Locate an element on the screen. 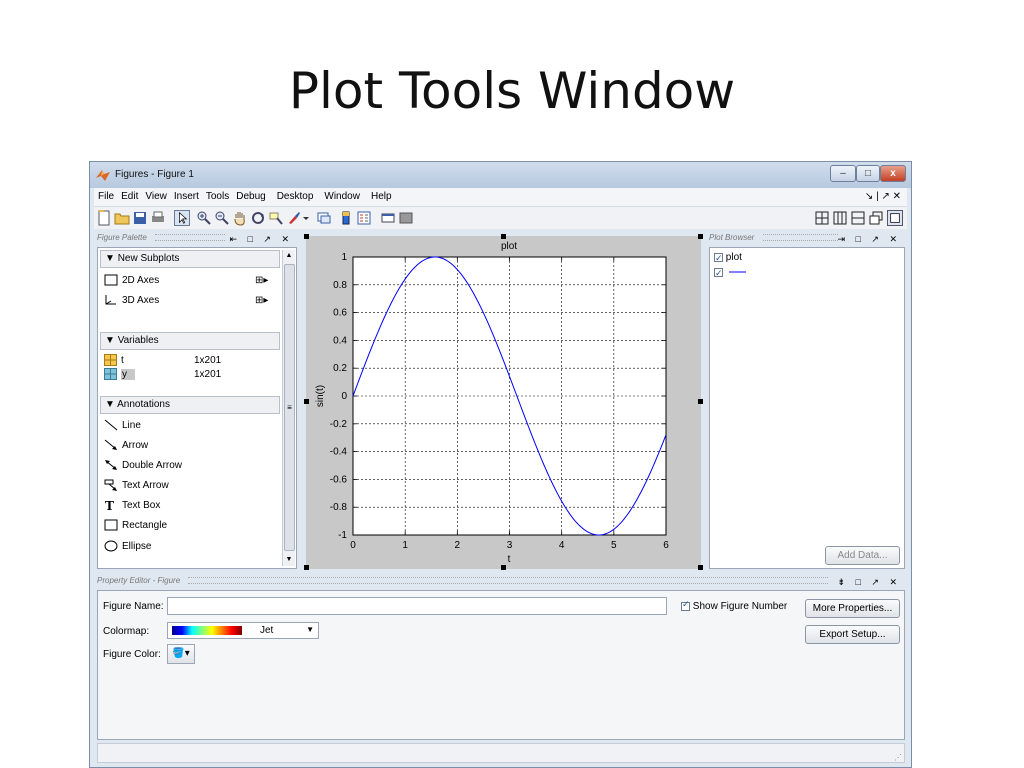 The width and height of the screenshot is (1024, 768). property-editor-titlebar: Property Editor - Figure ⇟ □ ↗ ✕ is located at coordinates (501, 582).